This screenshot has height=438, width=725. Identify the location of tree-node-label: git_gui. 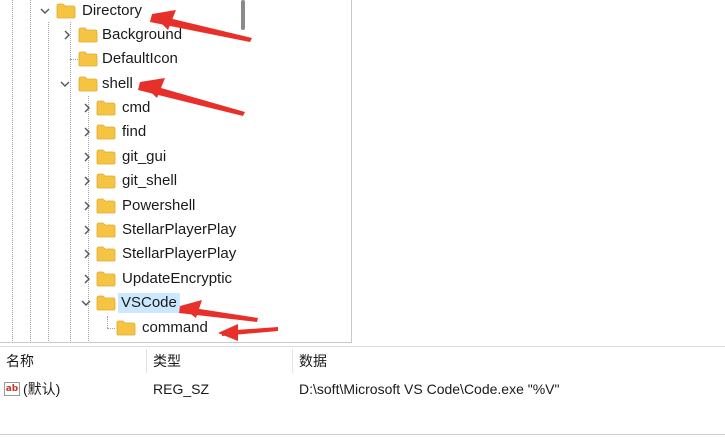
(144, 156).